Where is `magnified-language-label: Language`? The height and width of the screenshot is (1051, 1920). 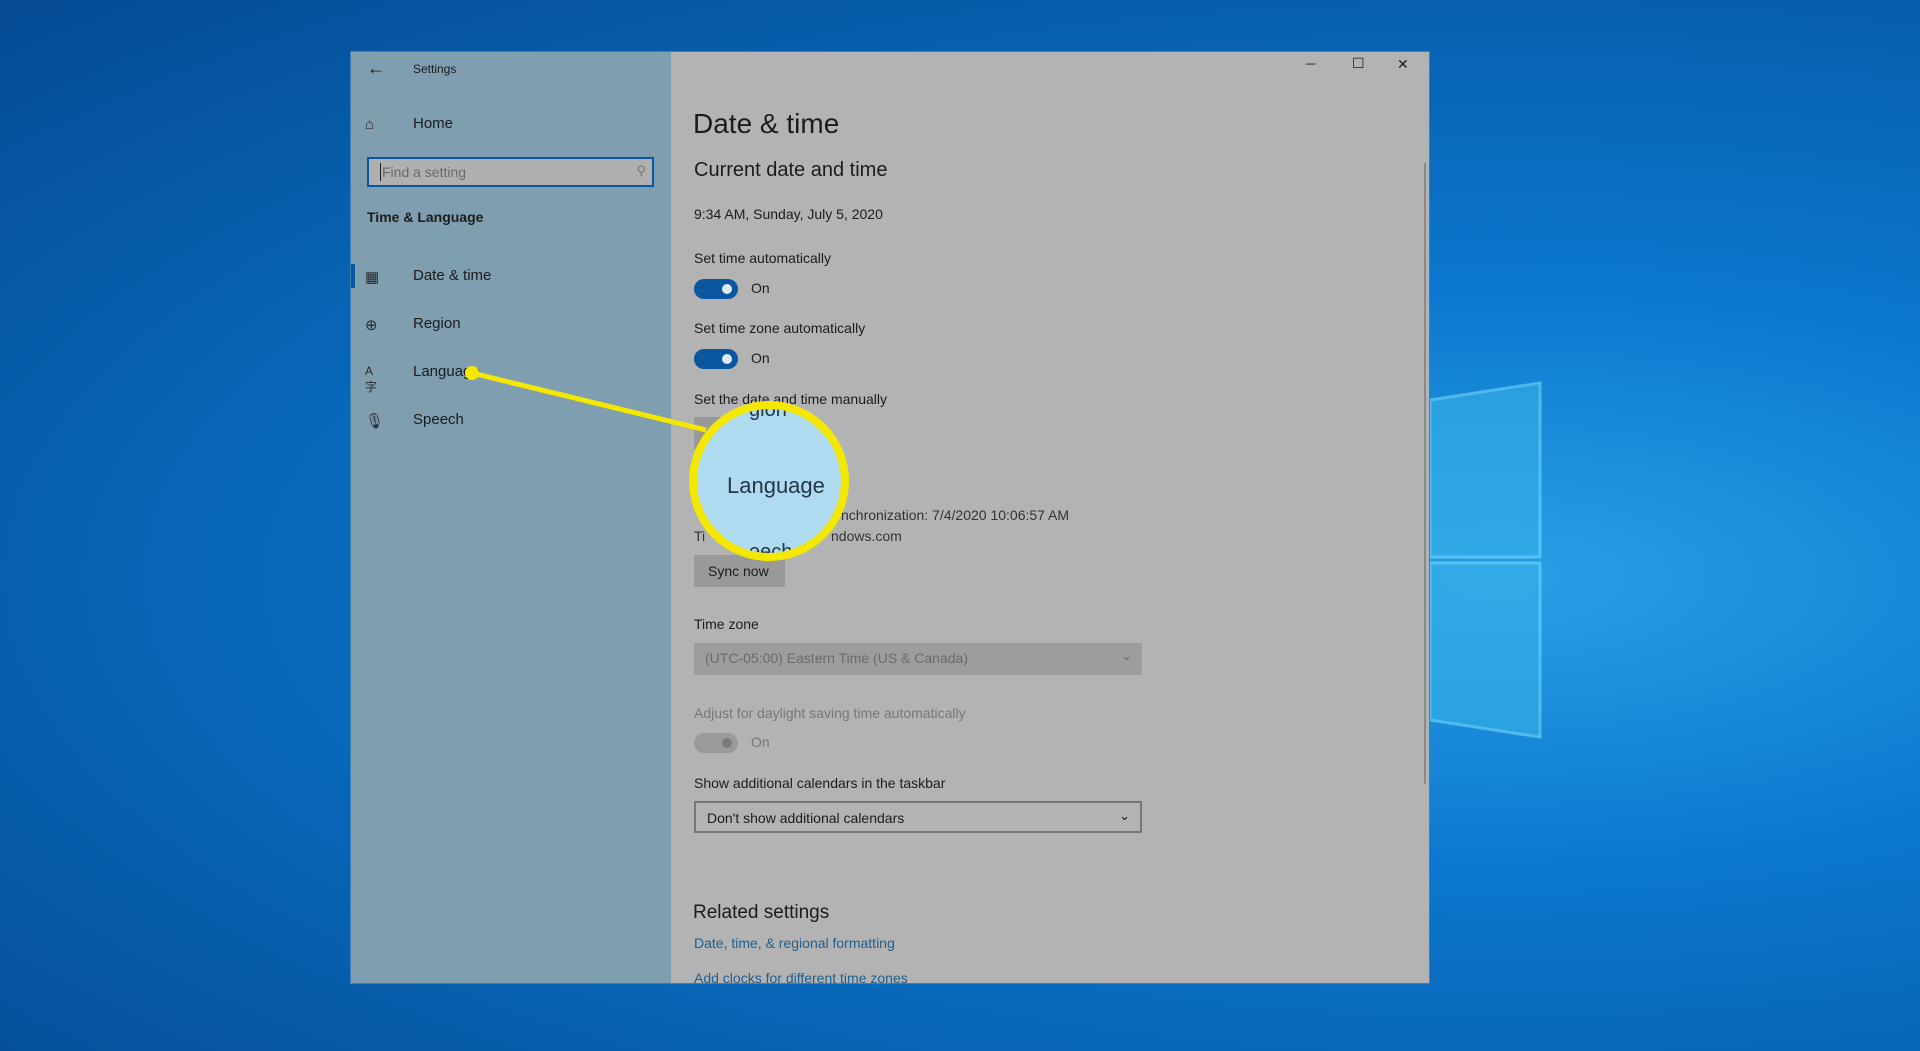
magnified-language-label: Language is located at coordinates (776, 485).